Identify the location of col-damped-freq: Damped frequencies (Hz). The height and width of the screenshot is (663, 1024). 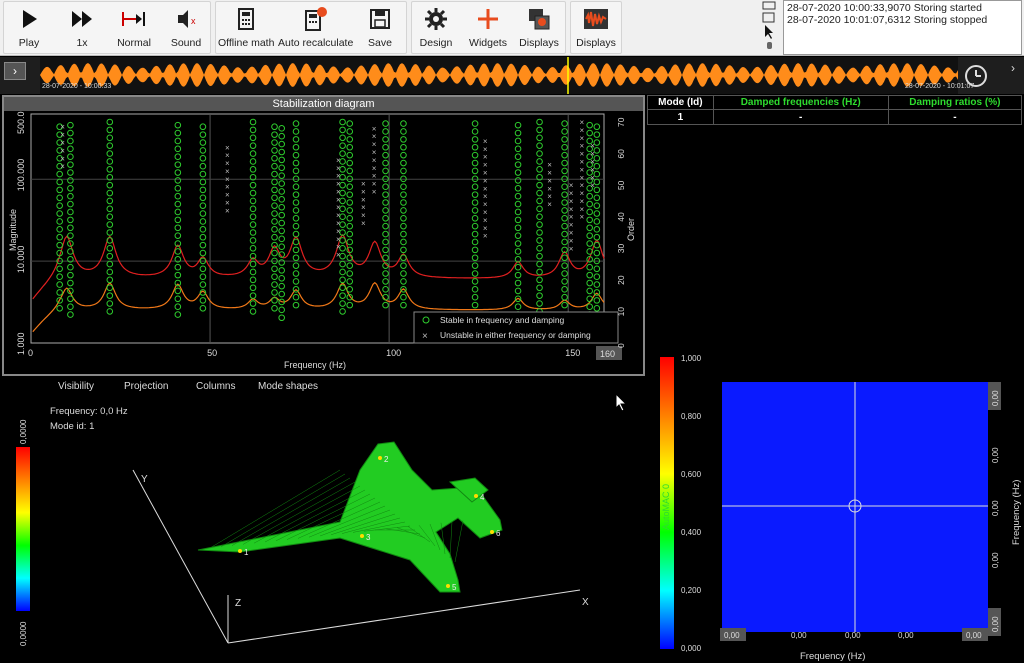
(800, 102).